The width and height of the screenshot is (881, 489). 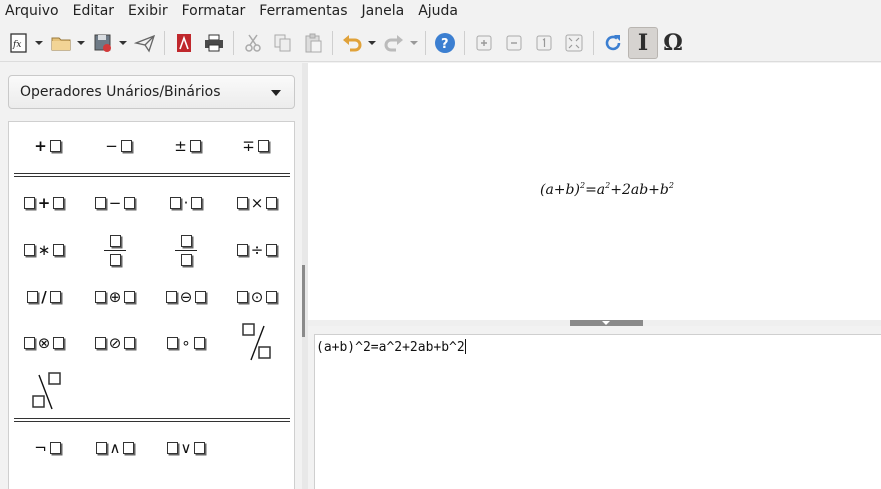 I want to click on undo-icon, so click(x=352, y=42).